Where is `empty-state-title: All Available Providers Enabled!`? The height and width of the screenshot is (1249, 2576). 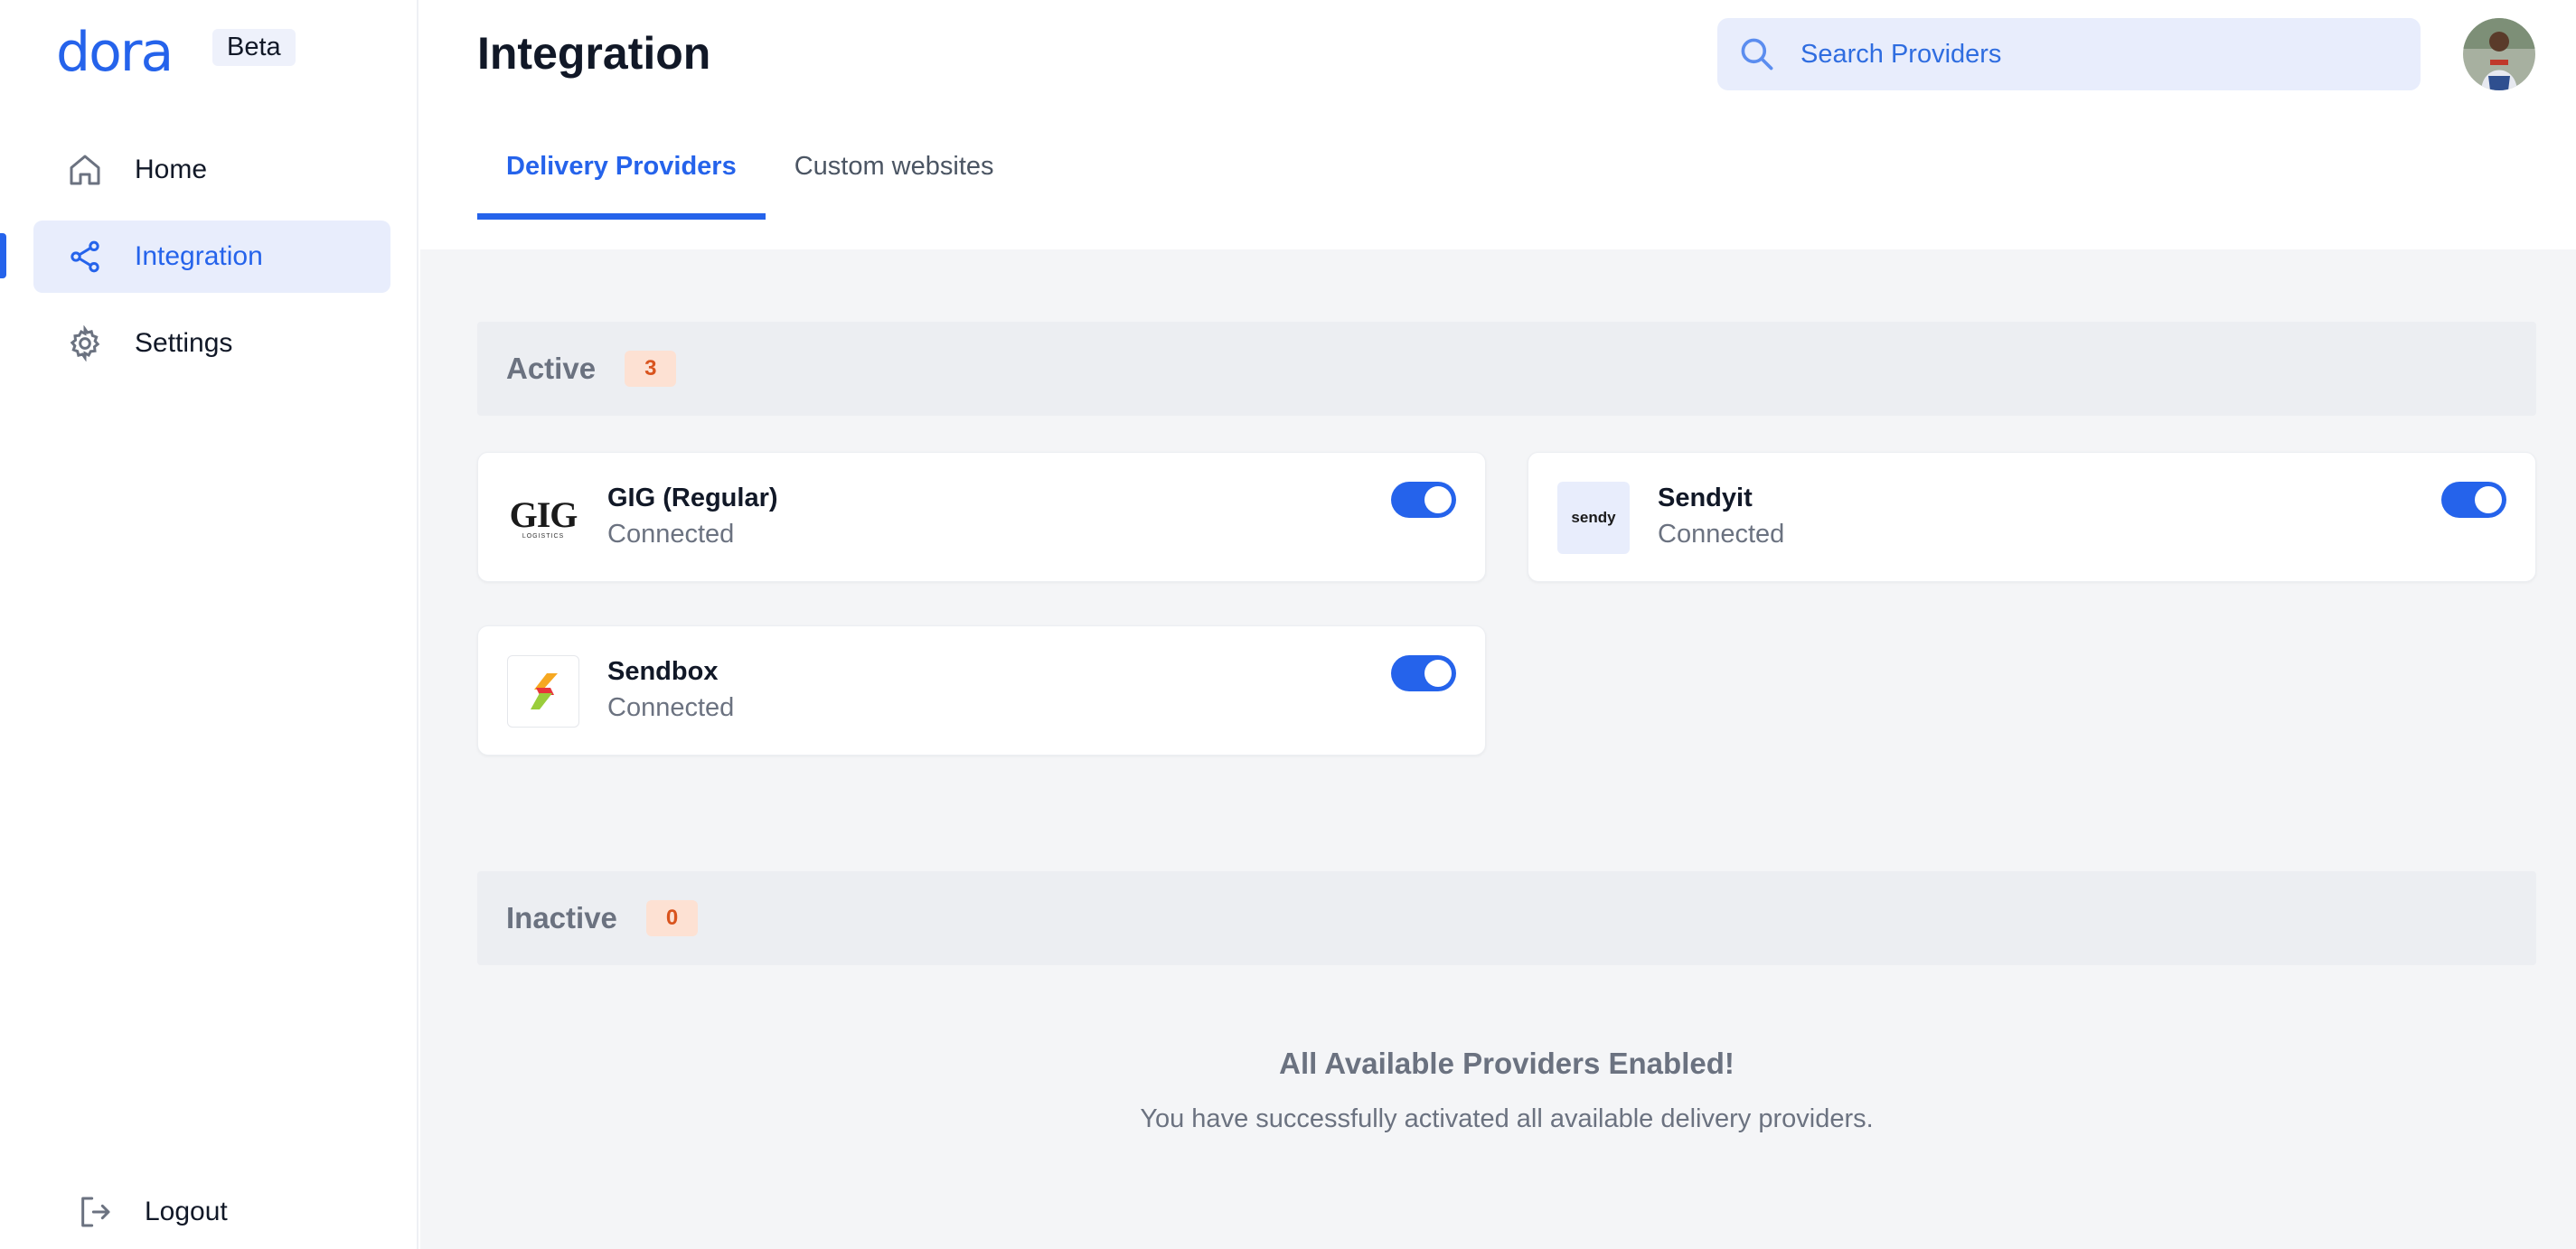 empty-state-title: All Available Providers Enabled! is located at coordinates (1507, 1063).